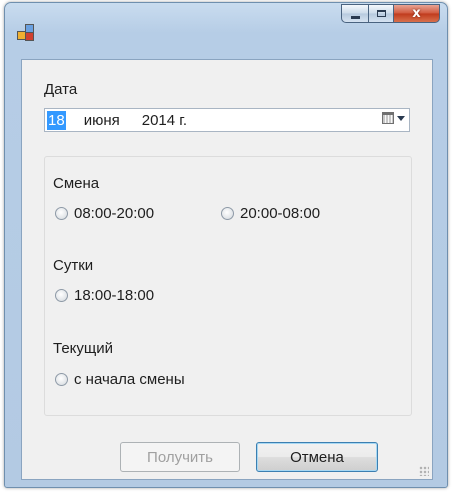  Describe the element at coordinates (76, 183) in the screenshot. I see `shift-label: Смена` at that location.